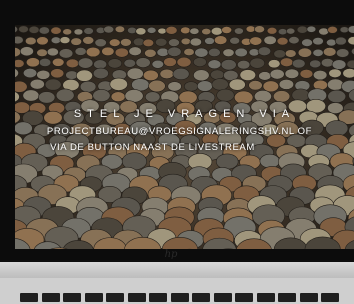 The image size is (354, 304). I want to click on hp-logo-icon: hp, so click(171, 254).